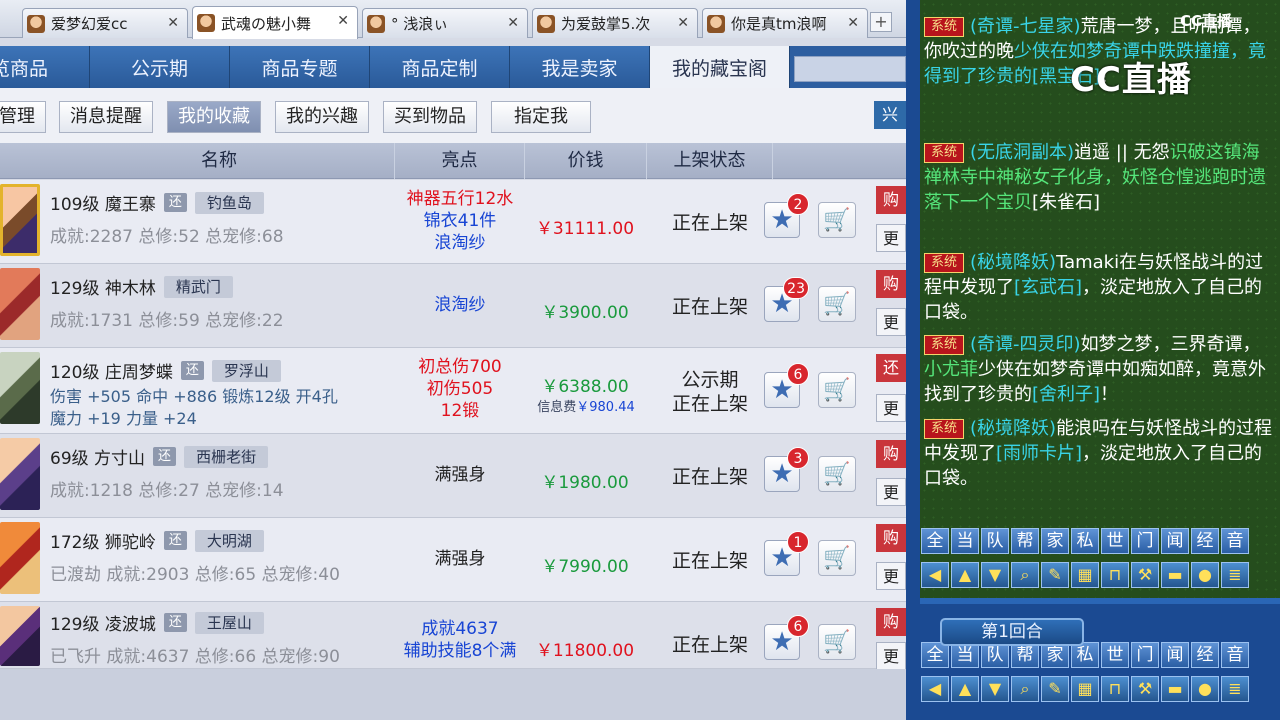 Image resolution: width=1280 pixels, height=720 pixels. Describe the element at coordinates (580, 67) in the screenshot. I see `tab-seller: 我是卖家` at that location.